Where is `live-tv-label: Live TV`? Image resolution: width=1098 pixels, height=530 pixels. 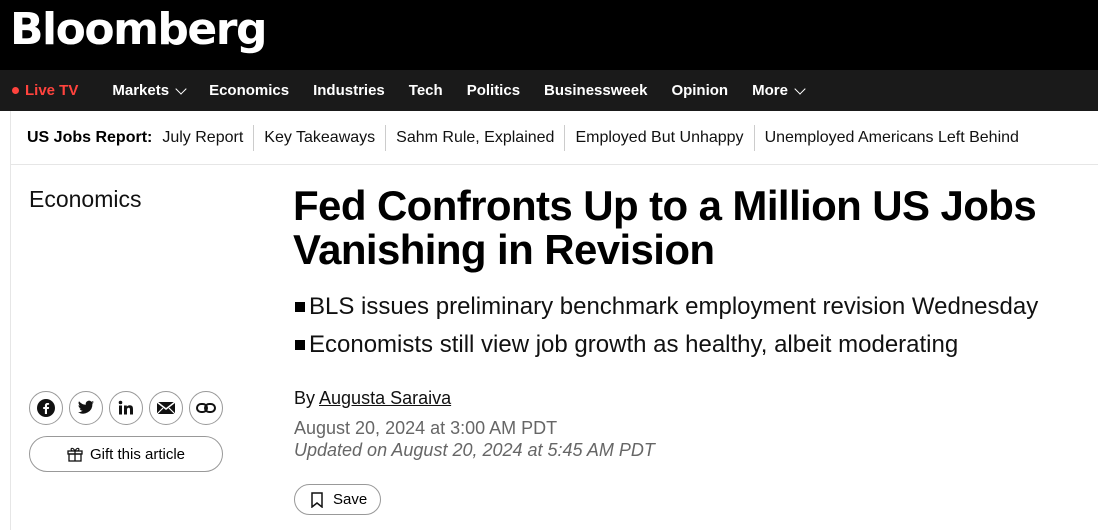
live-tv-label: Live TV is located at coordinates (52, 90).